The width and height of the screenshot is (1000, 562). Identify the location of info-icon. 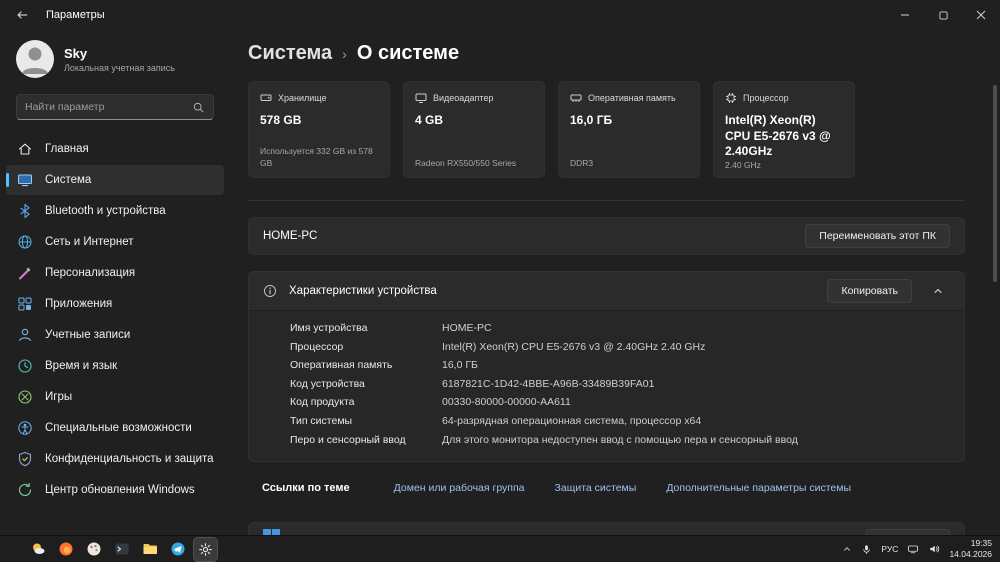
(270, 291).